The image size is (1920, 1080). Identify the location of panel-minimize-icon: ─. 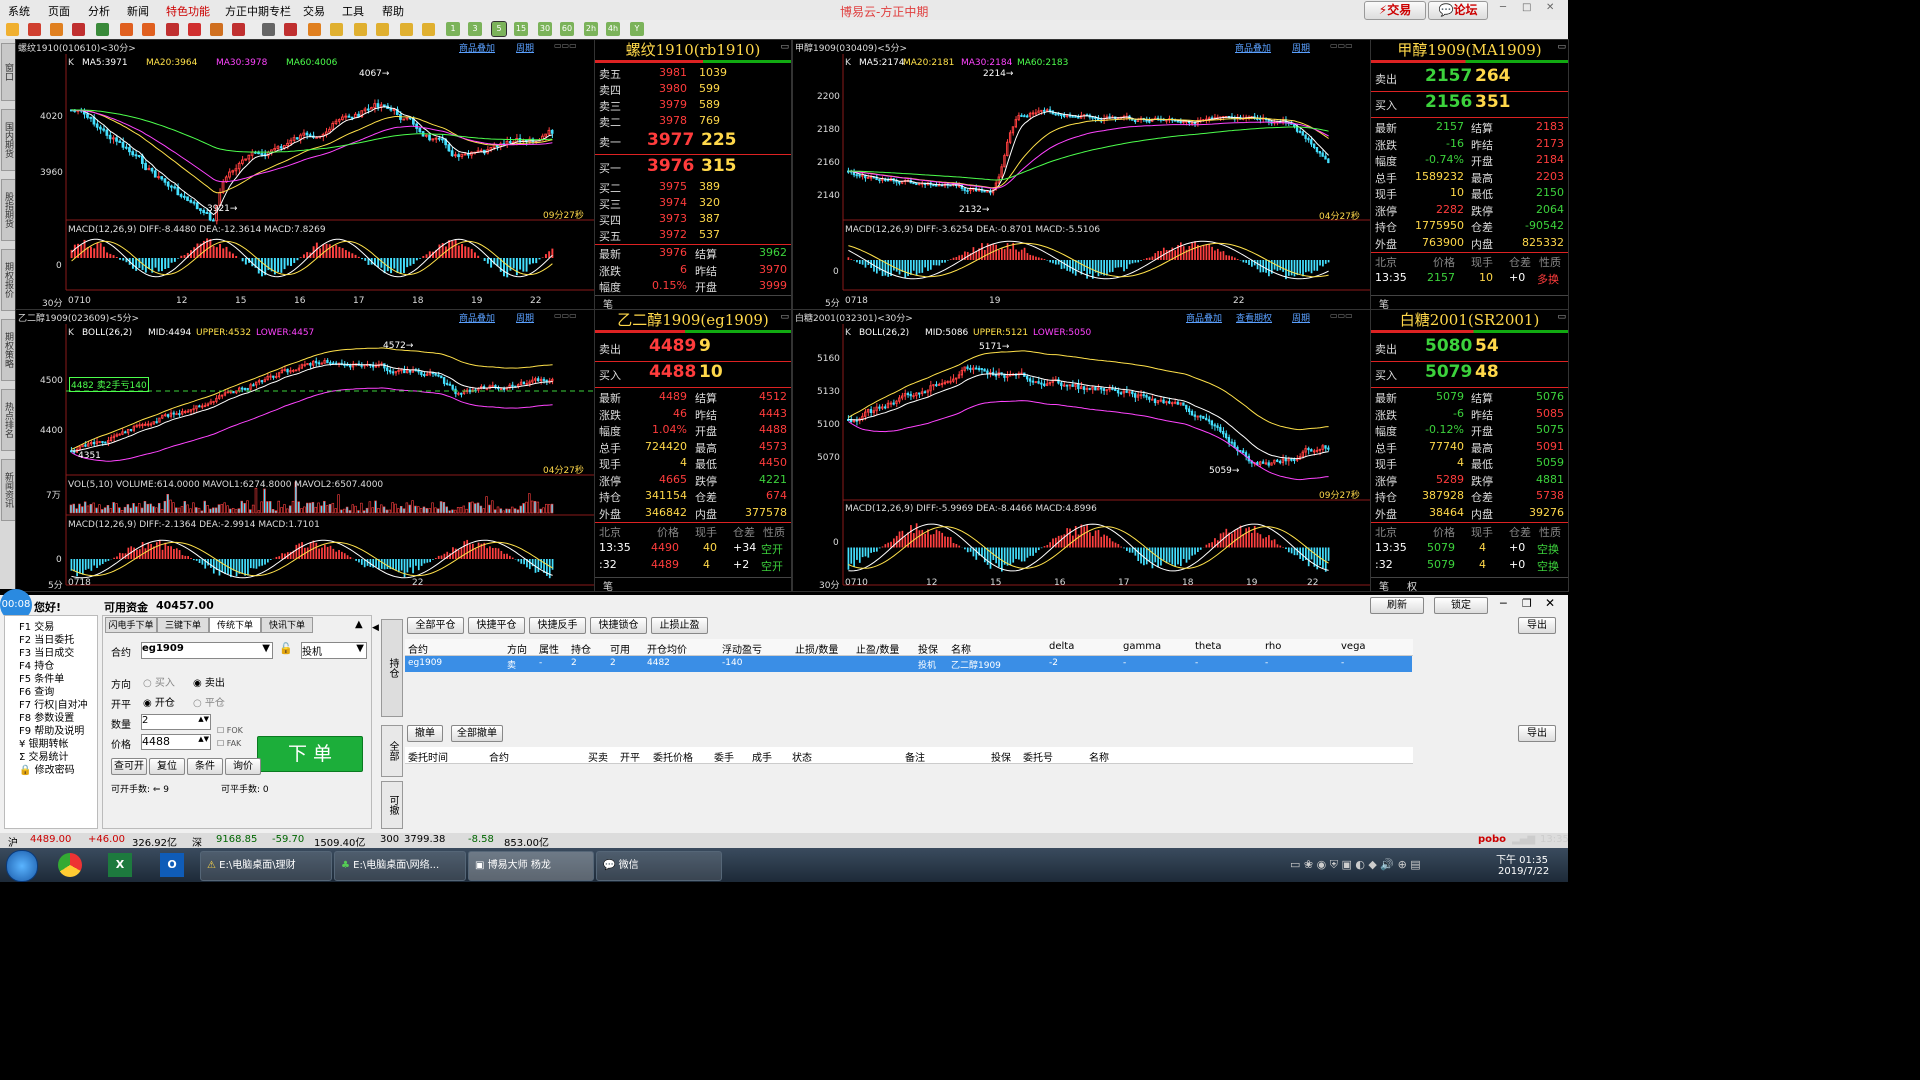
(1503, 603).